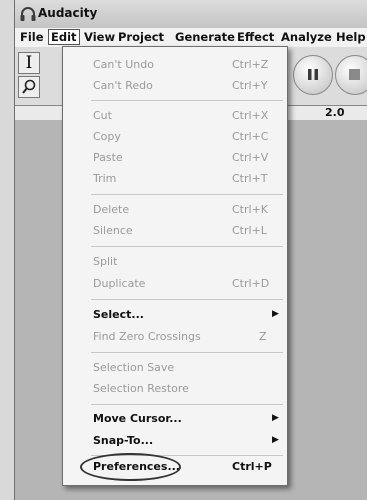 The image size is (367, 500). What do you see at coordinates (351, 37) in the screenshot?
I see `menu-help: Help` at bounding box center [351, 37].